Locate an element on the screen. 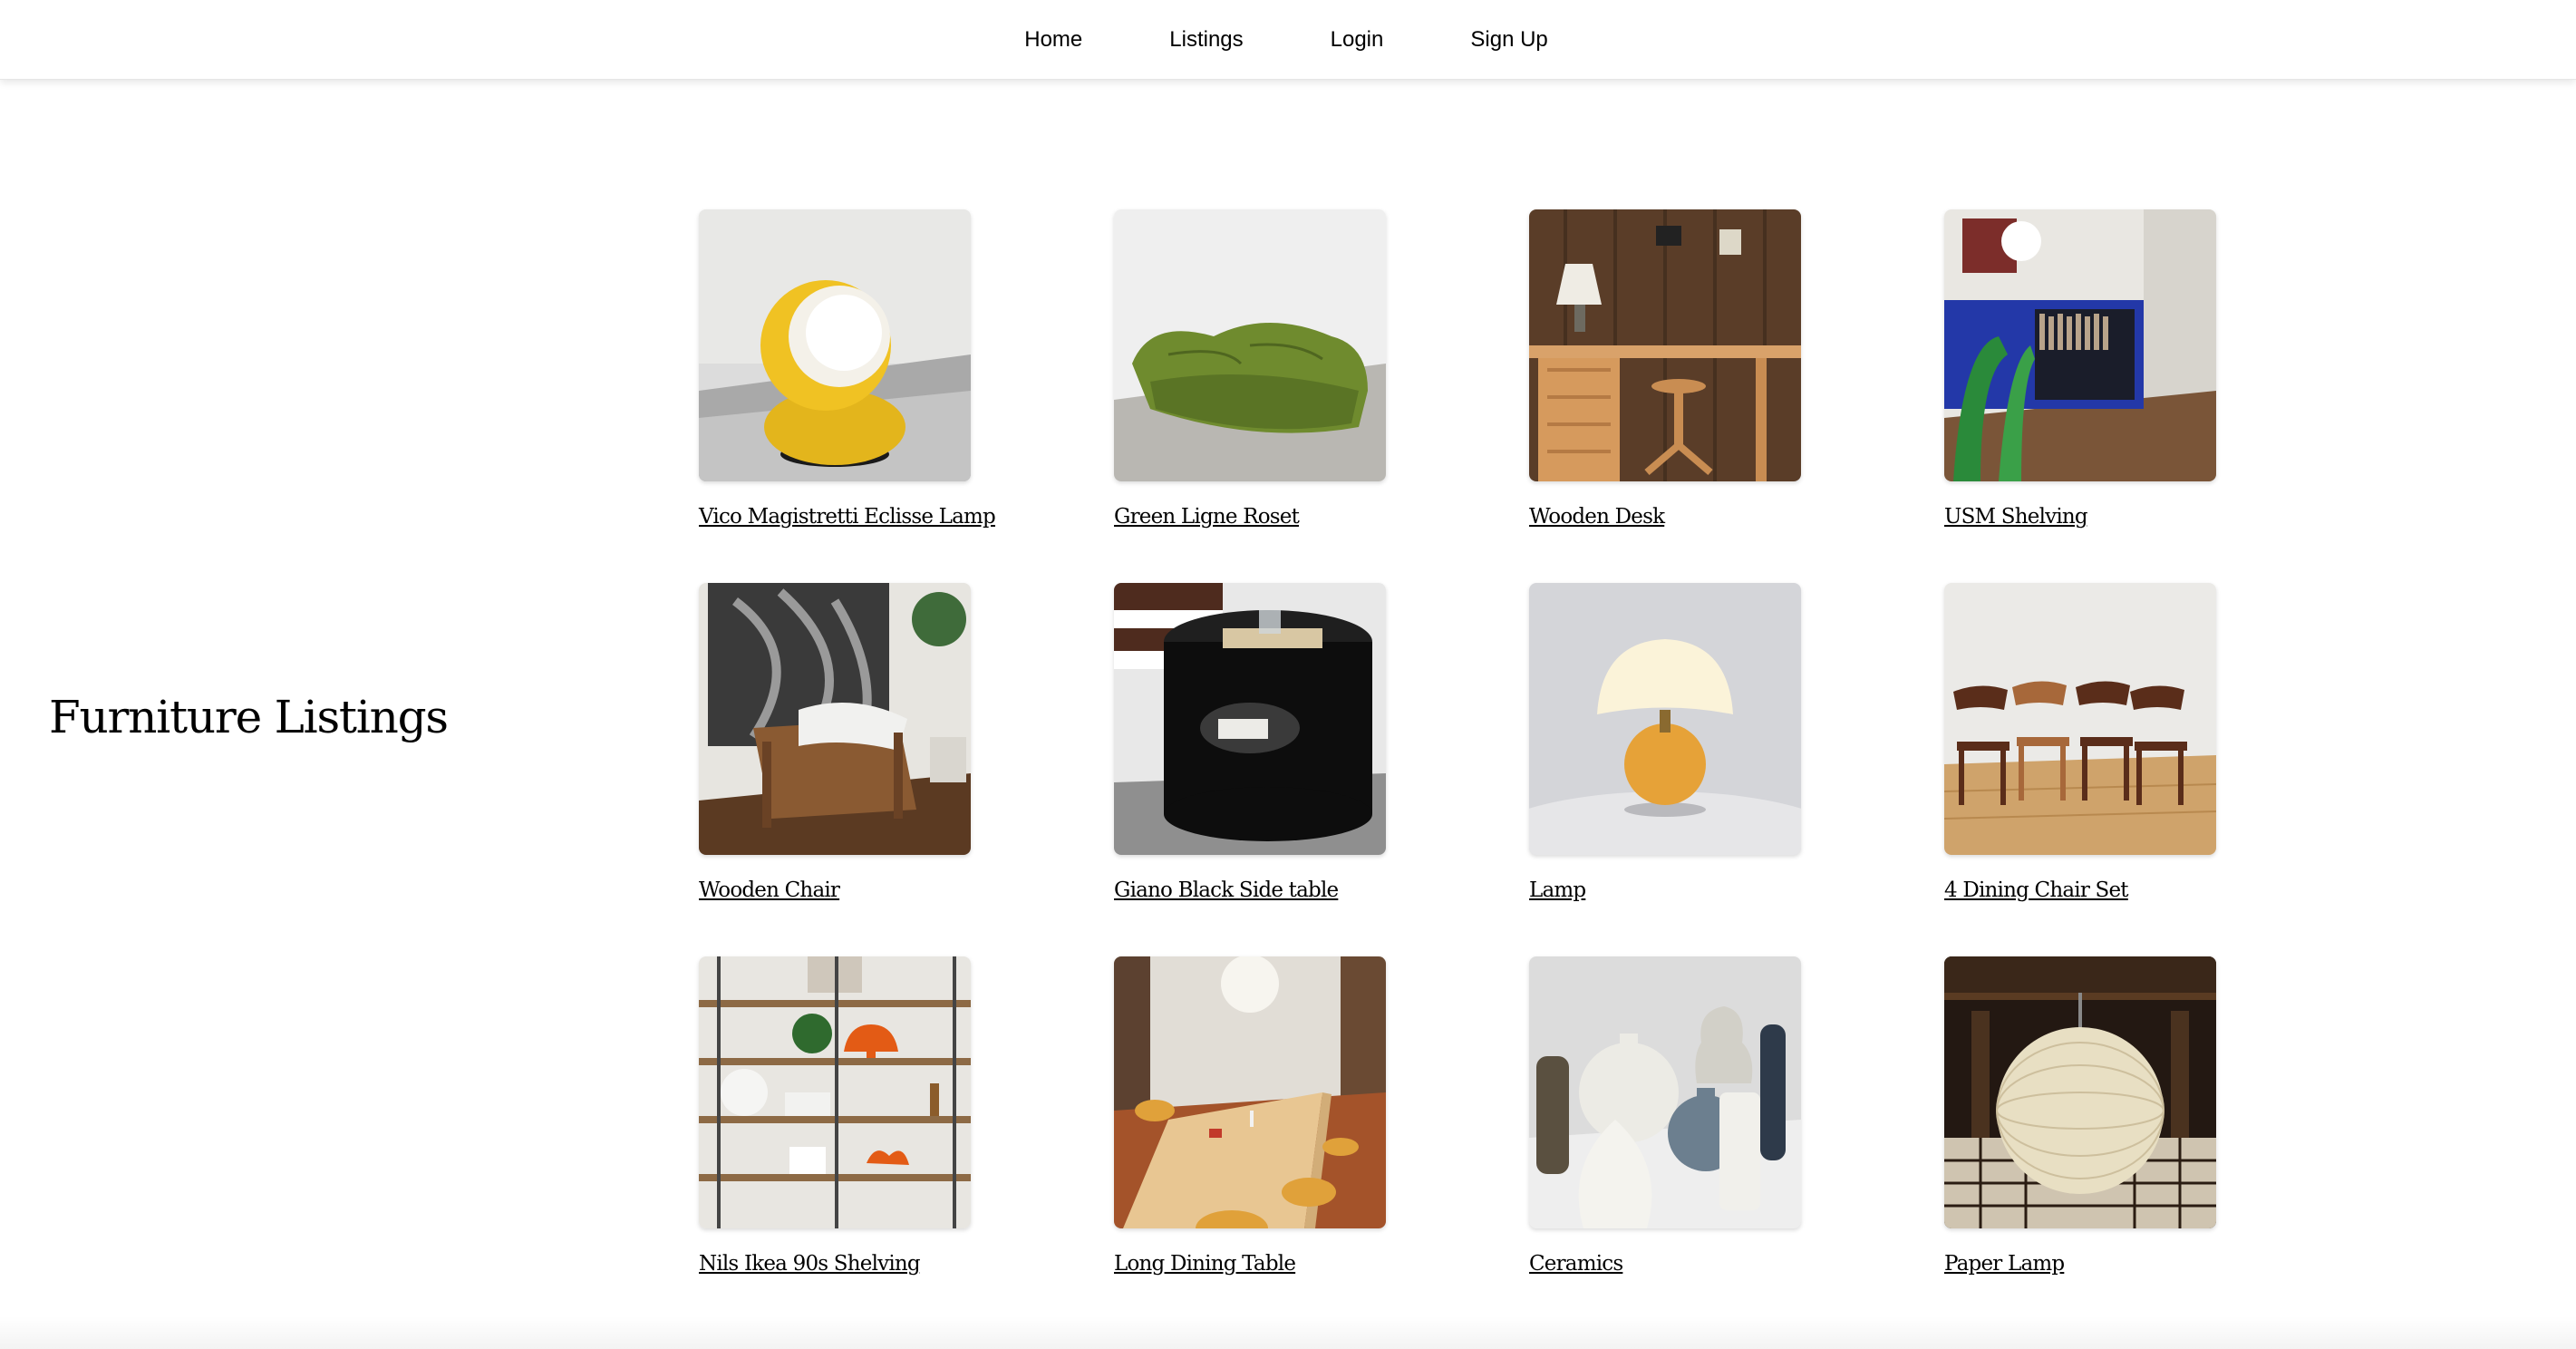 The height and width of the screenshot is (1349, 2576). listing-card: Lamp is located at coordinates (1665, 746).